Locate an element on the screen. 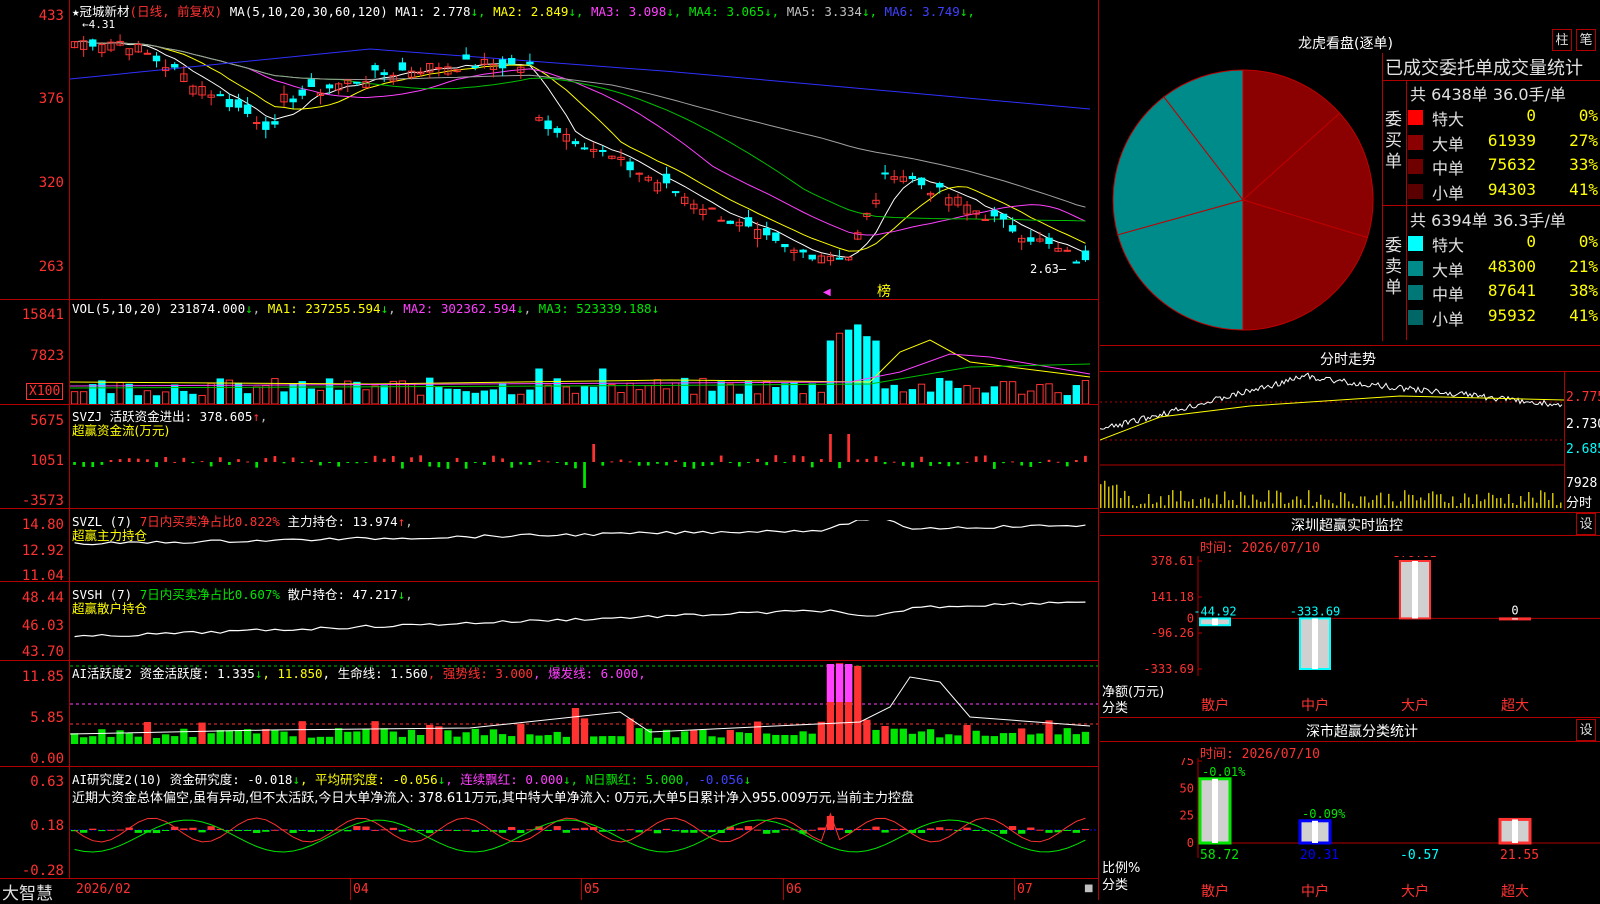  buy-row: 特大 0 0% is located at coordinates (1503, 117).